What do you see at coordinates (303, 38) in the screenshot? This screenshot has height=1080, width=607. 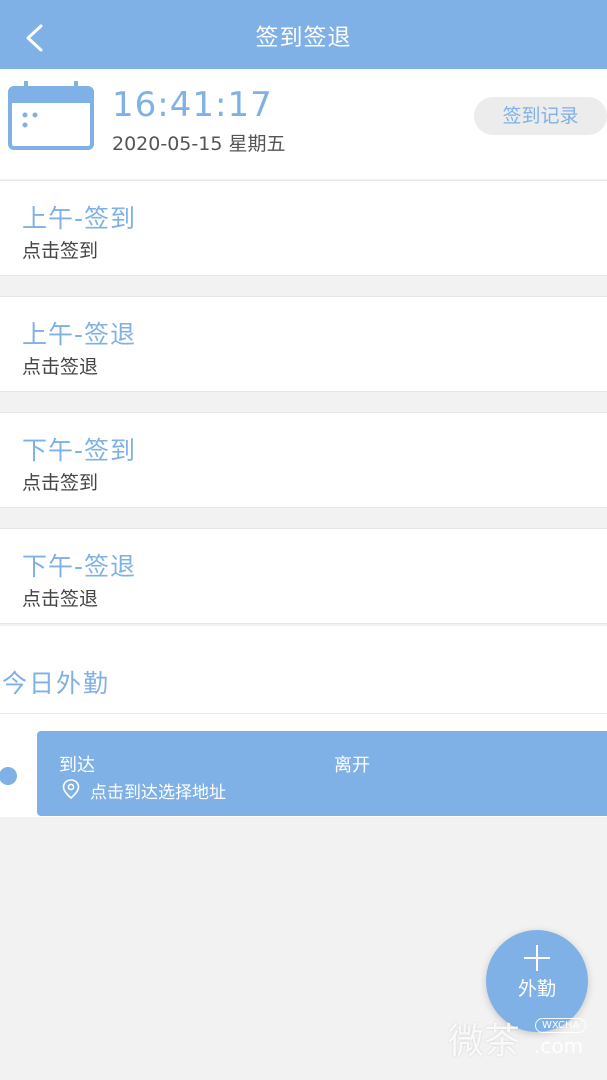 I see `page-title: 签到签退` at bounding box center [303, 38].